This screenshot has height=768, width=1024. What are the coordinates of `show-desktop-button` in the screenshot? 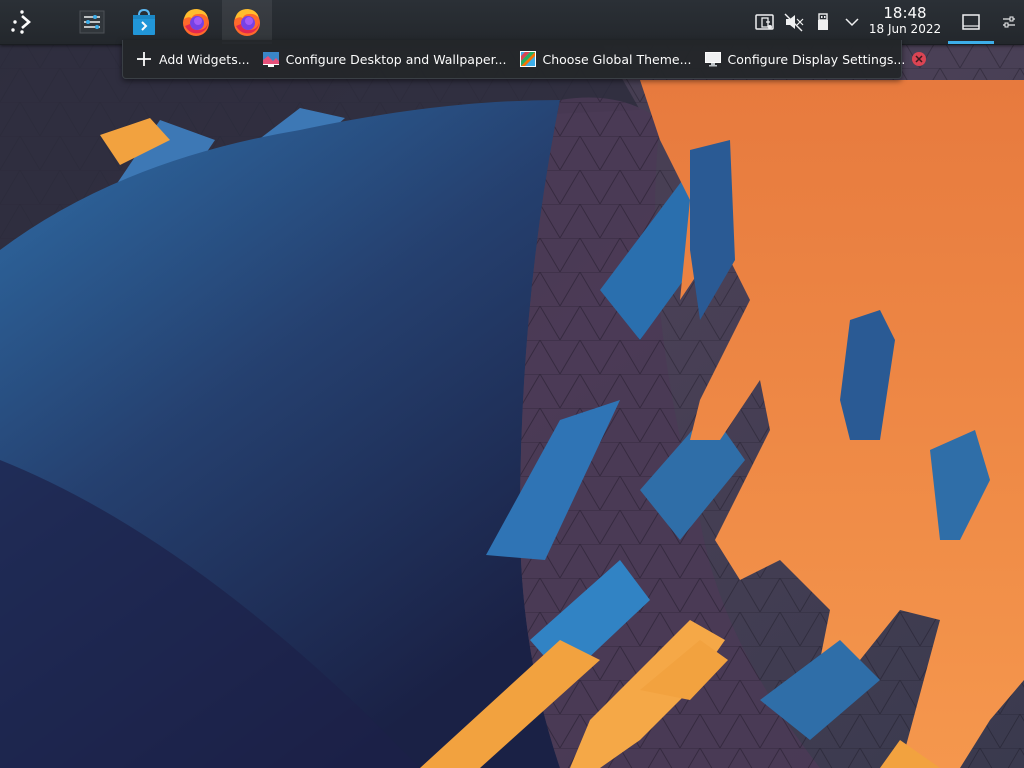 It's located at (971, 22).